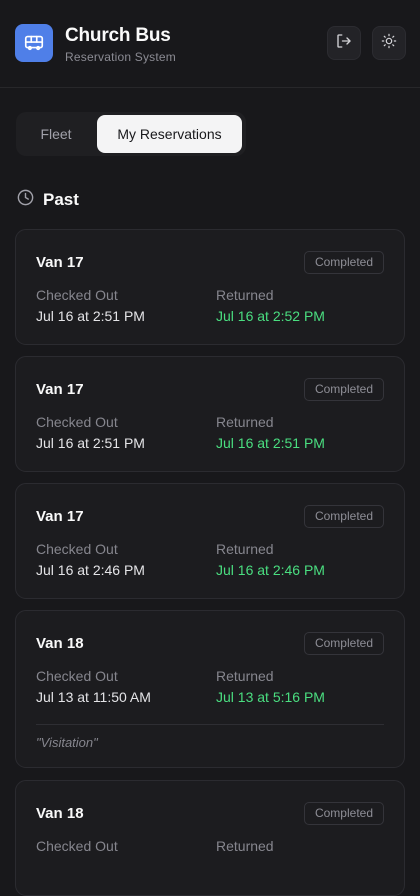  Describe the element at coordinates (67, 742) in the screenshot. I see `reservation-note: "Visitation"` at that location.